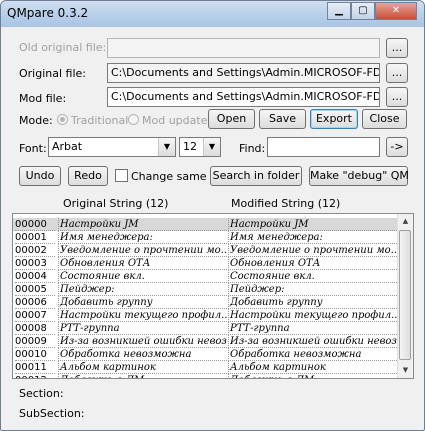  What do you see at coordinates (142, 276) in the screenshot?
I see `row-original-string: Состояние вкл.` at bounding box center [142, 276].